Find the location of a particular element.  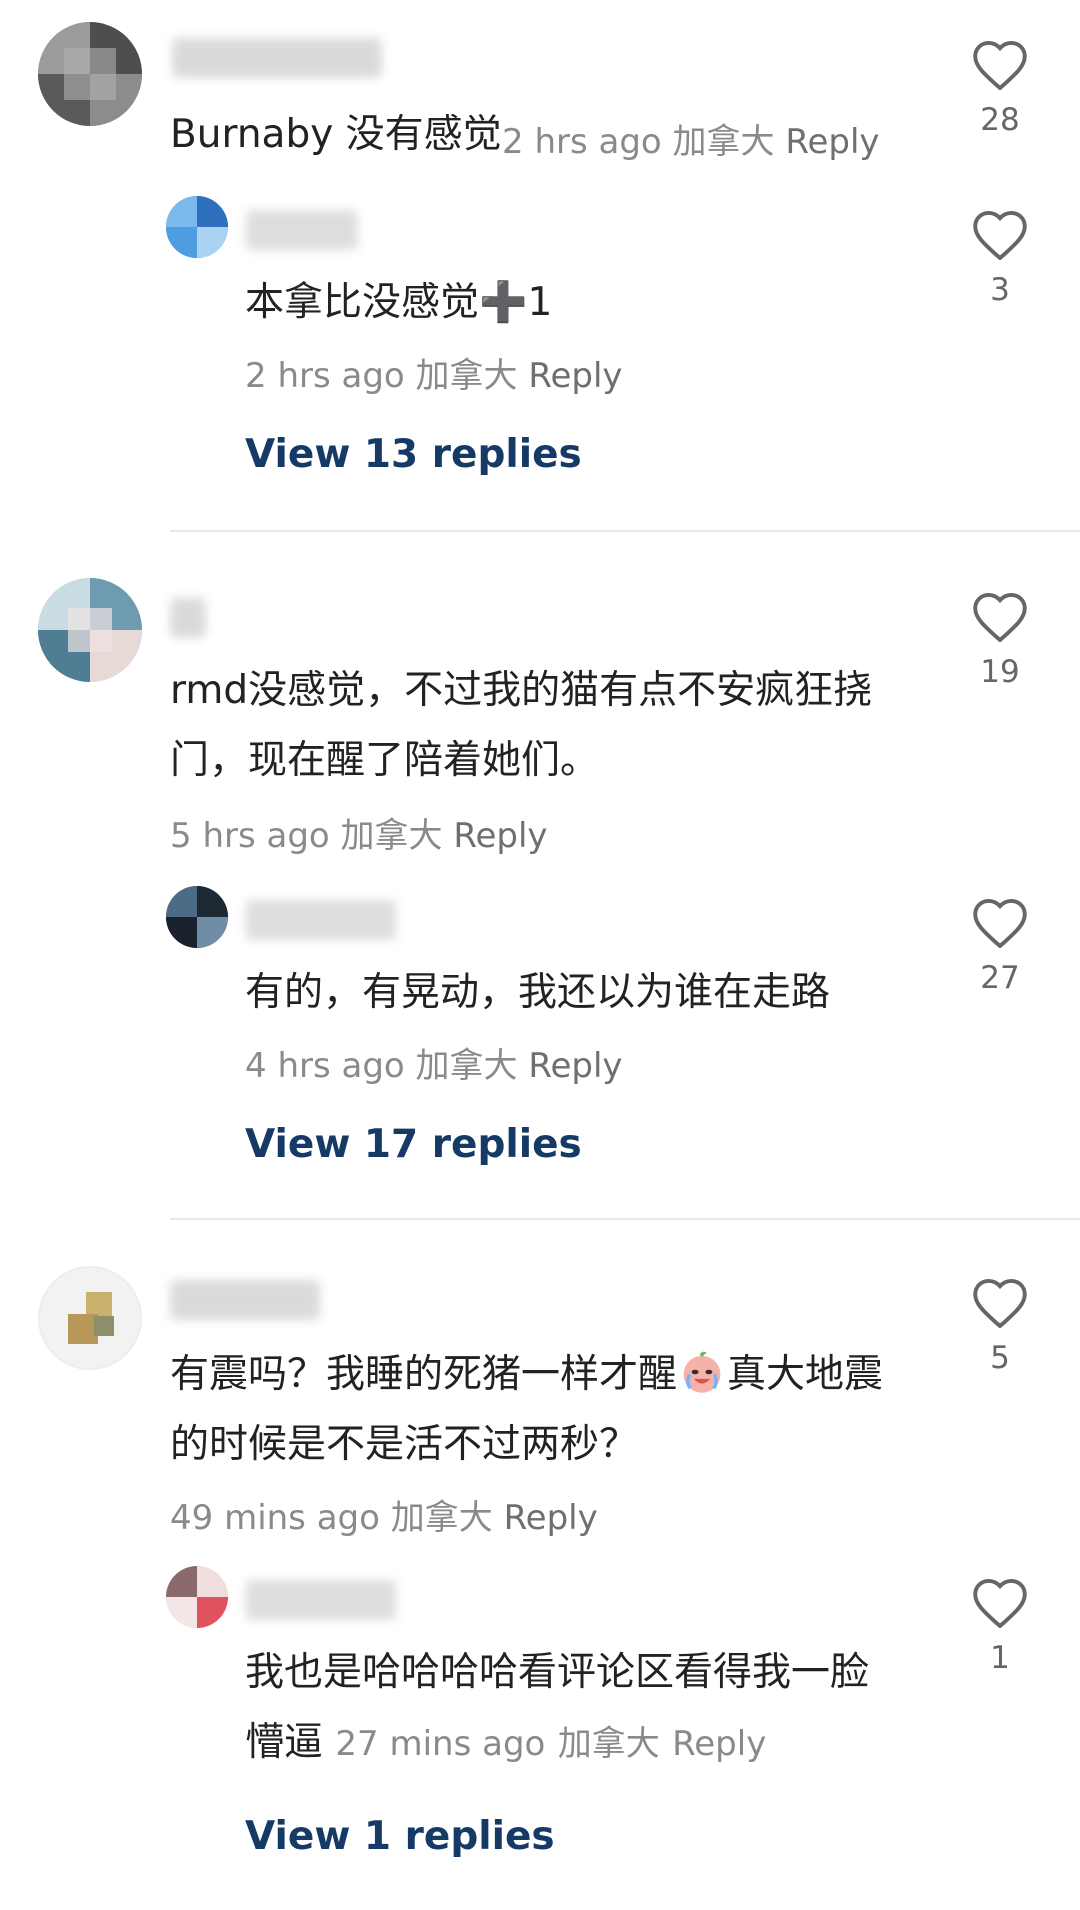

timestamp: 5 hrs ago is located at coordinates (250, 836).